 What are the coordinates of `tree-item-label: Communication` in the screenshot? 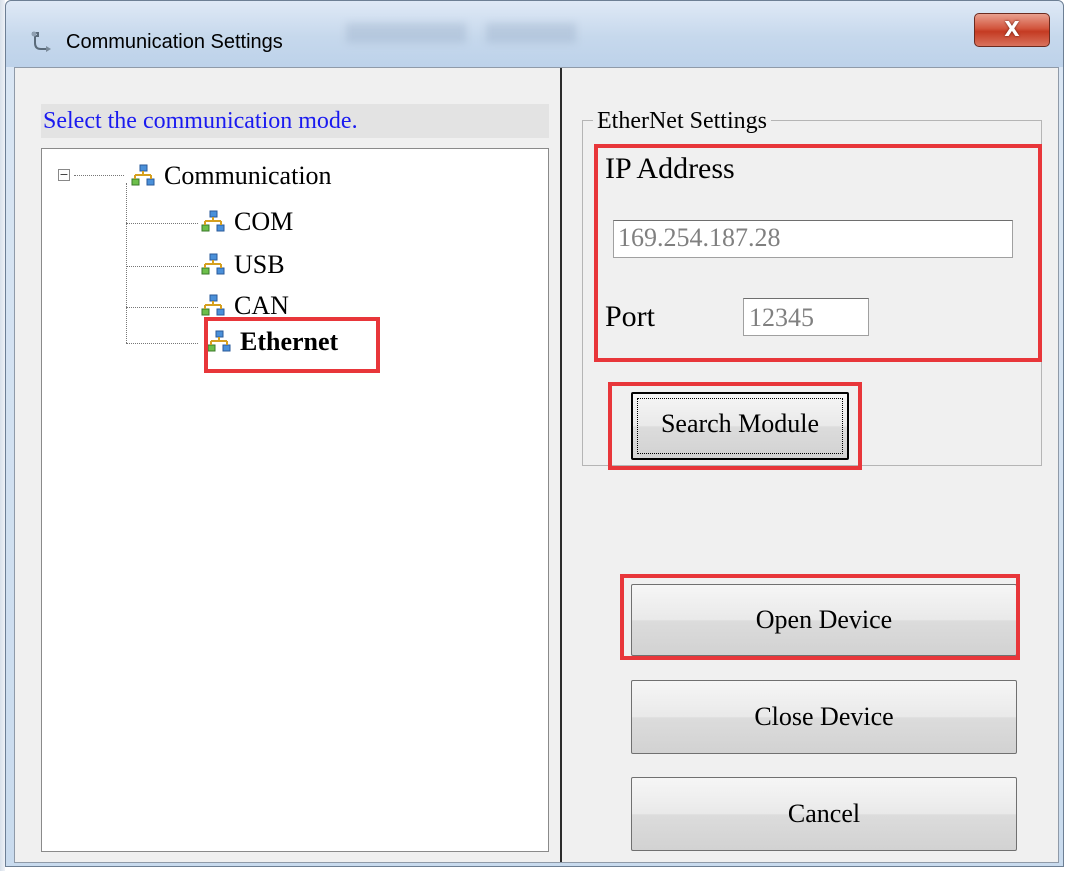 It's located at (248, 175).